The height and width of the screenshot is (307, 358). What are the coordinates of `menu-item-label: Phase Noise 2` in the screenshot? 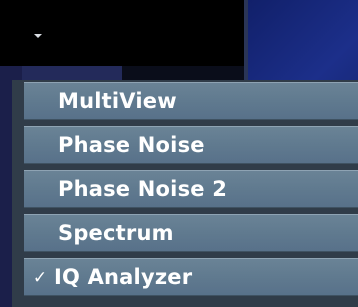 It's located at (143, 189).